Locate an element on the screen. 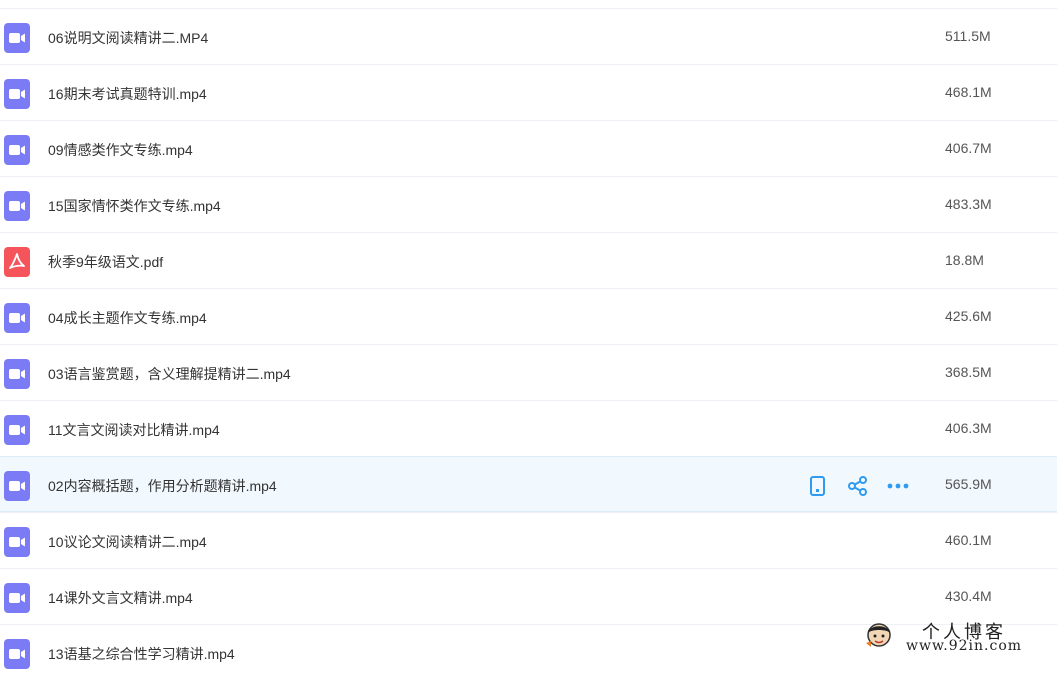 The width and height of the screenshot is (1057, 680). file-size: 425.6M is located at coordinates (968, 316).